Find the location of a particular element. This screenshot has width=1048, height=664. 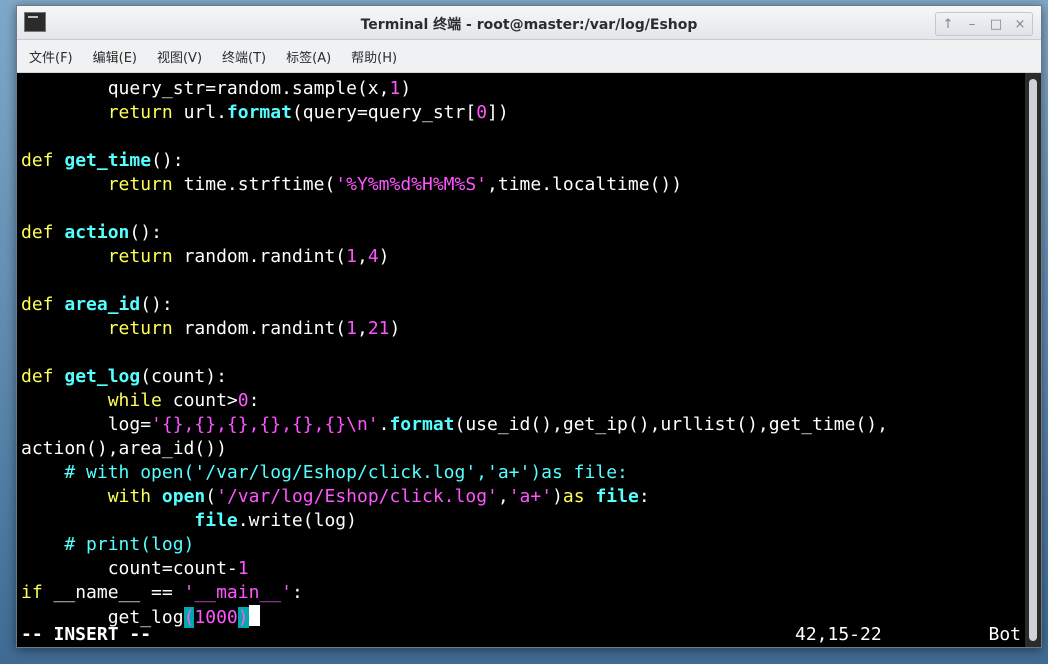

menu-file: 文件(F) is located at coordinates (51, 56).